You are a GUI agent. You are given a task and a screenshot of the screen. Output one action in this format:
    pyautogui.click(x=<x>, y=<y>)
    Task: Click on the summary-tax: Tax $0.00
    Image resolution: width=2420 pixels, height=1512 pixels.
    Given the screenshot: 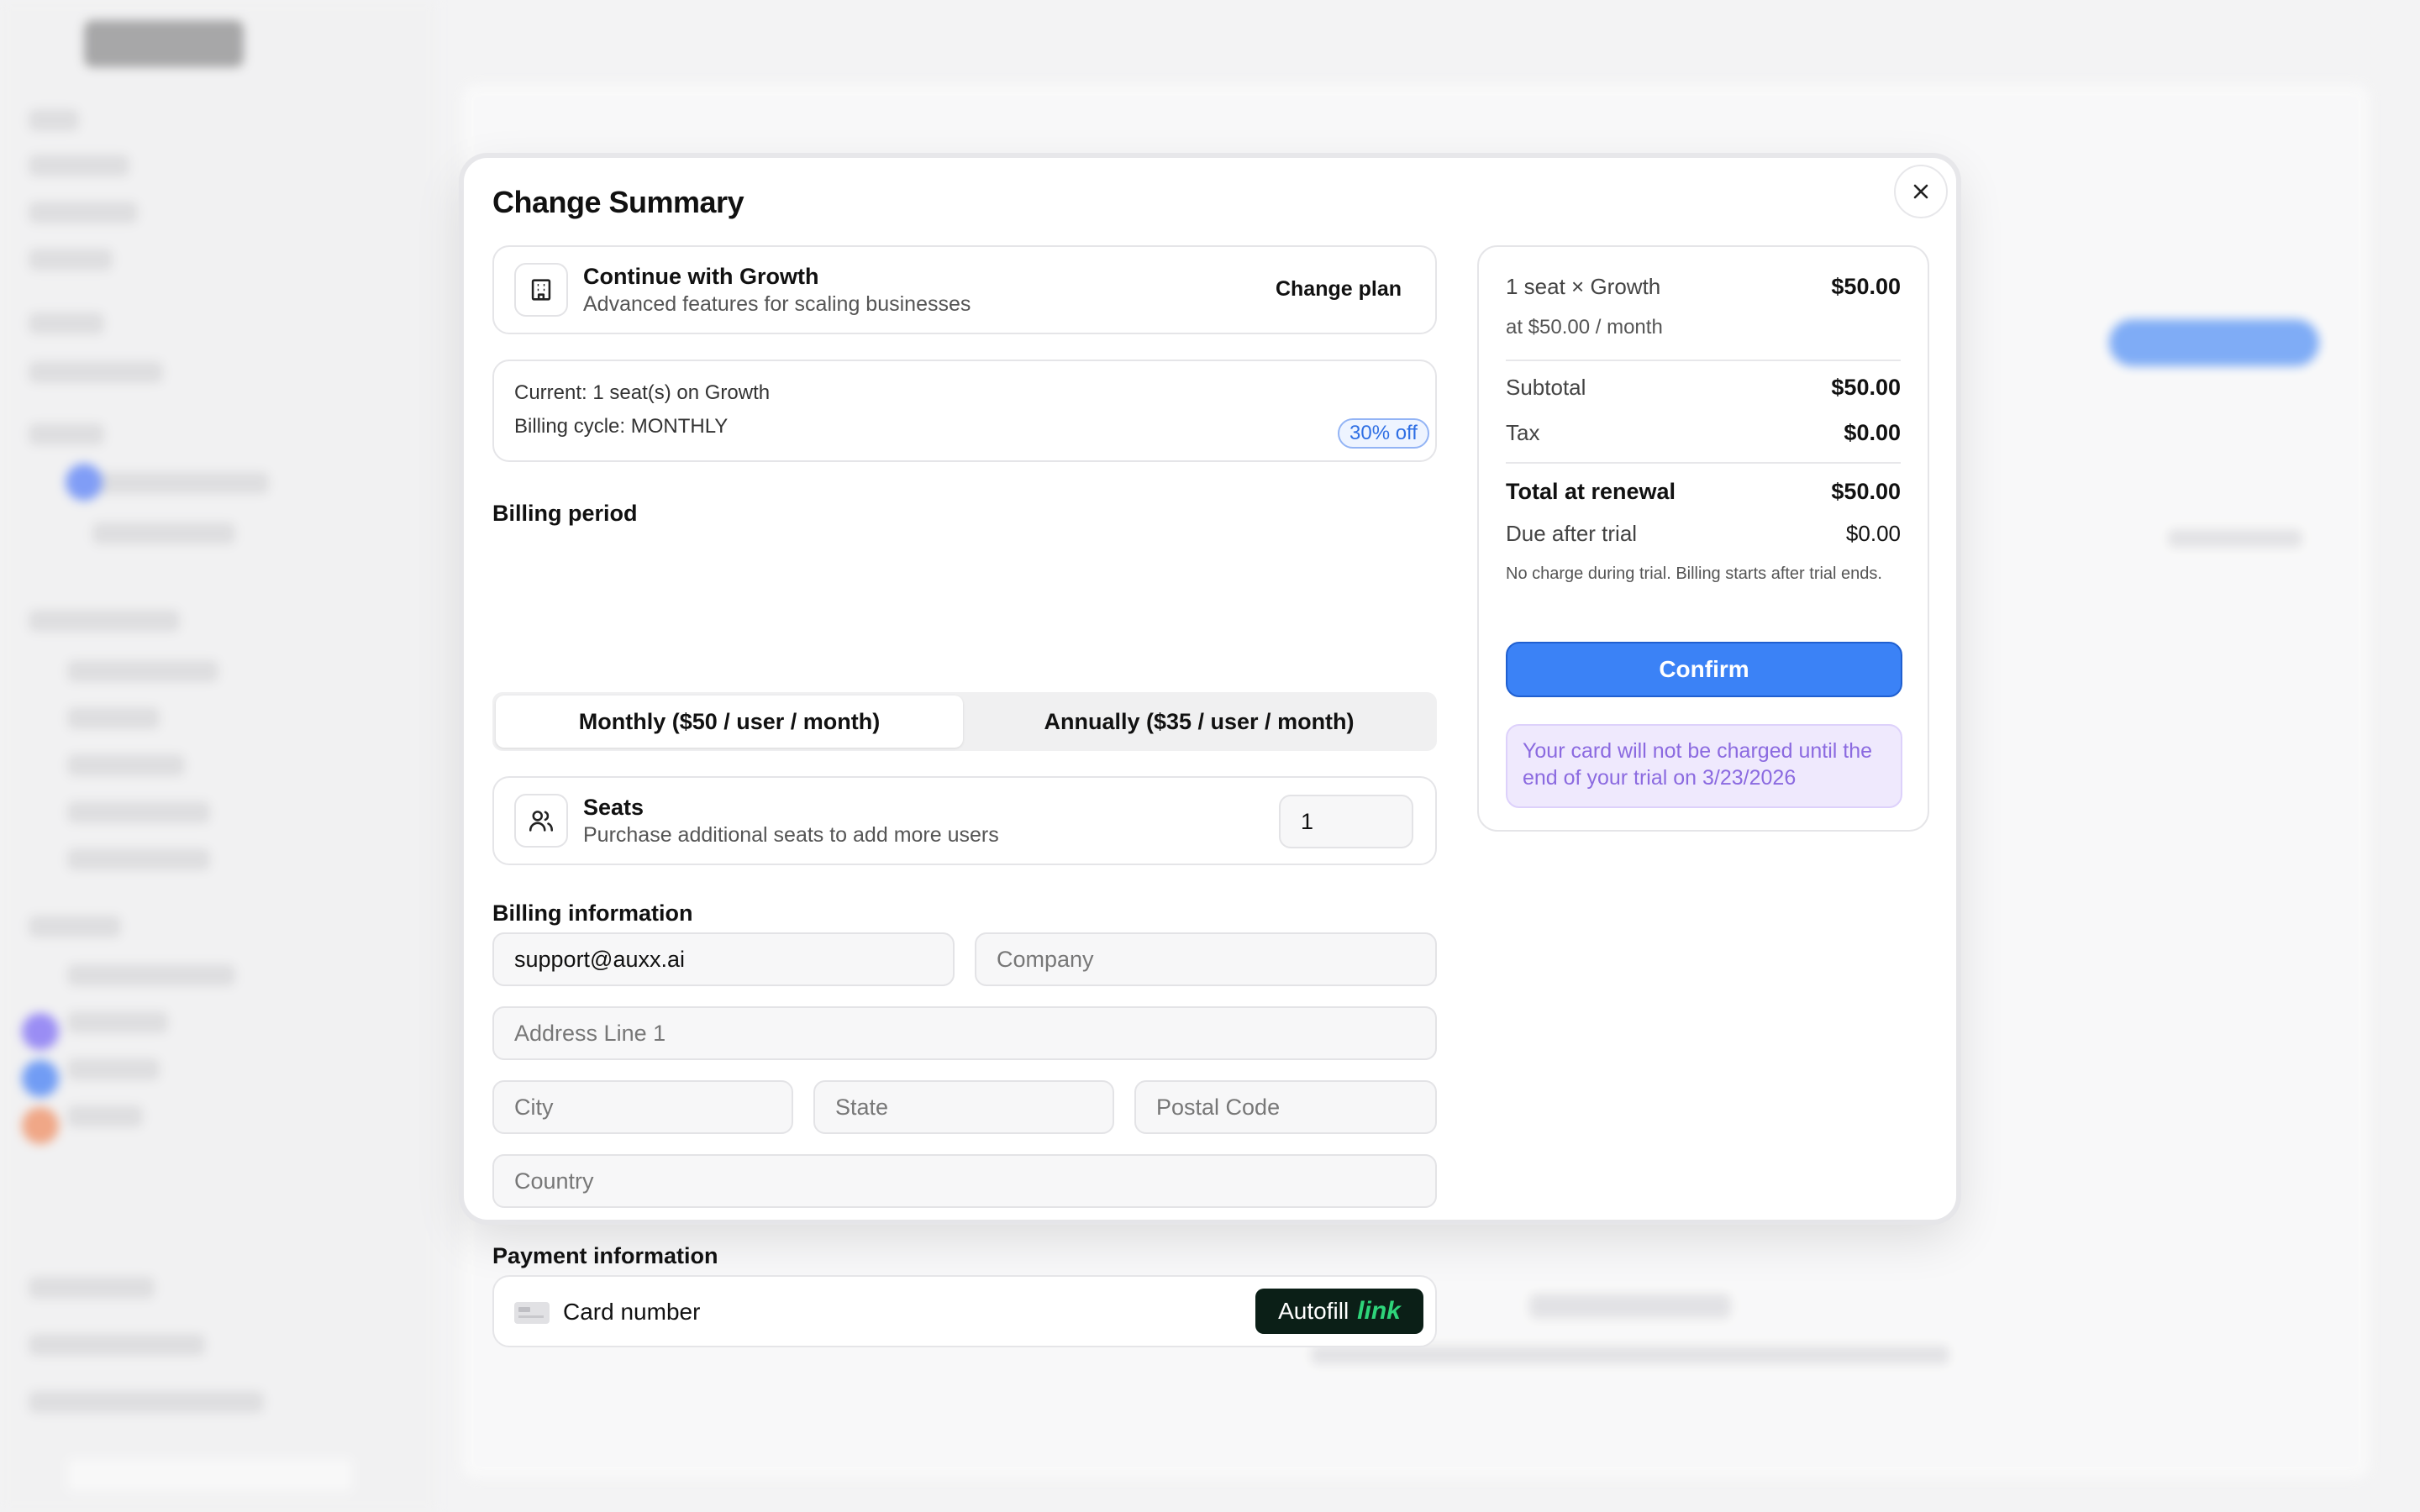 What is the action you would take?
    pyautogui.click(x=1704, y=433)
    